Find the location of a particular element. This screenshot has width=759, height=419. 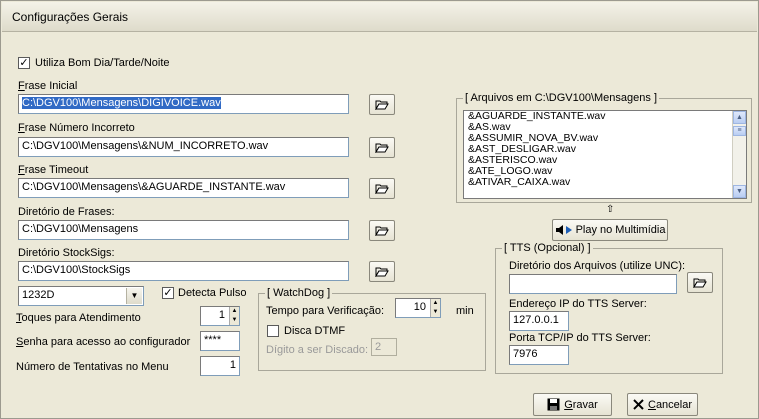

tempo-verificacao-input: 10 ▲ ▼ is located at coordinates (418, 308).